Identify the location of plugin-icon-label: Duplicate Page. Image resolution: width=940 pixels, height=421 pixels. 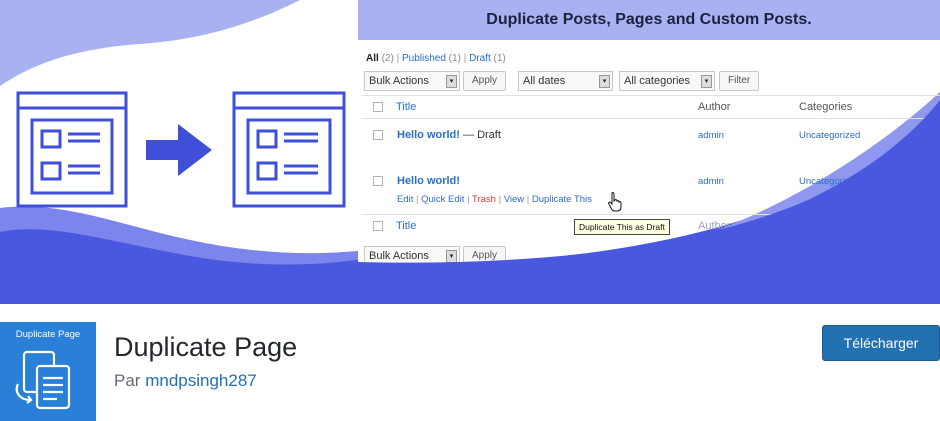
(48, 334).